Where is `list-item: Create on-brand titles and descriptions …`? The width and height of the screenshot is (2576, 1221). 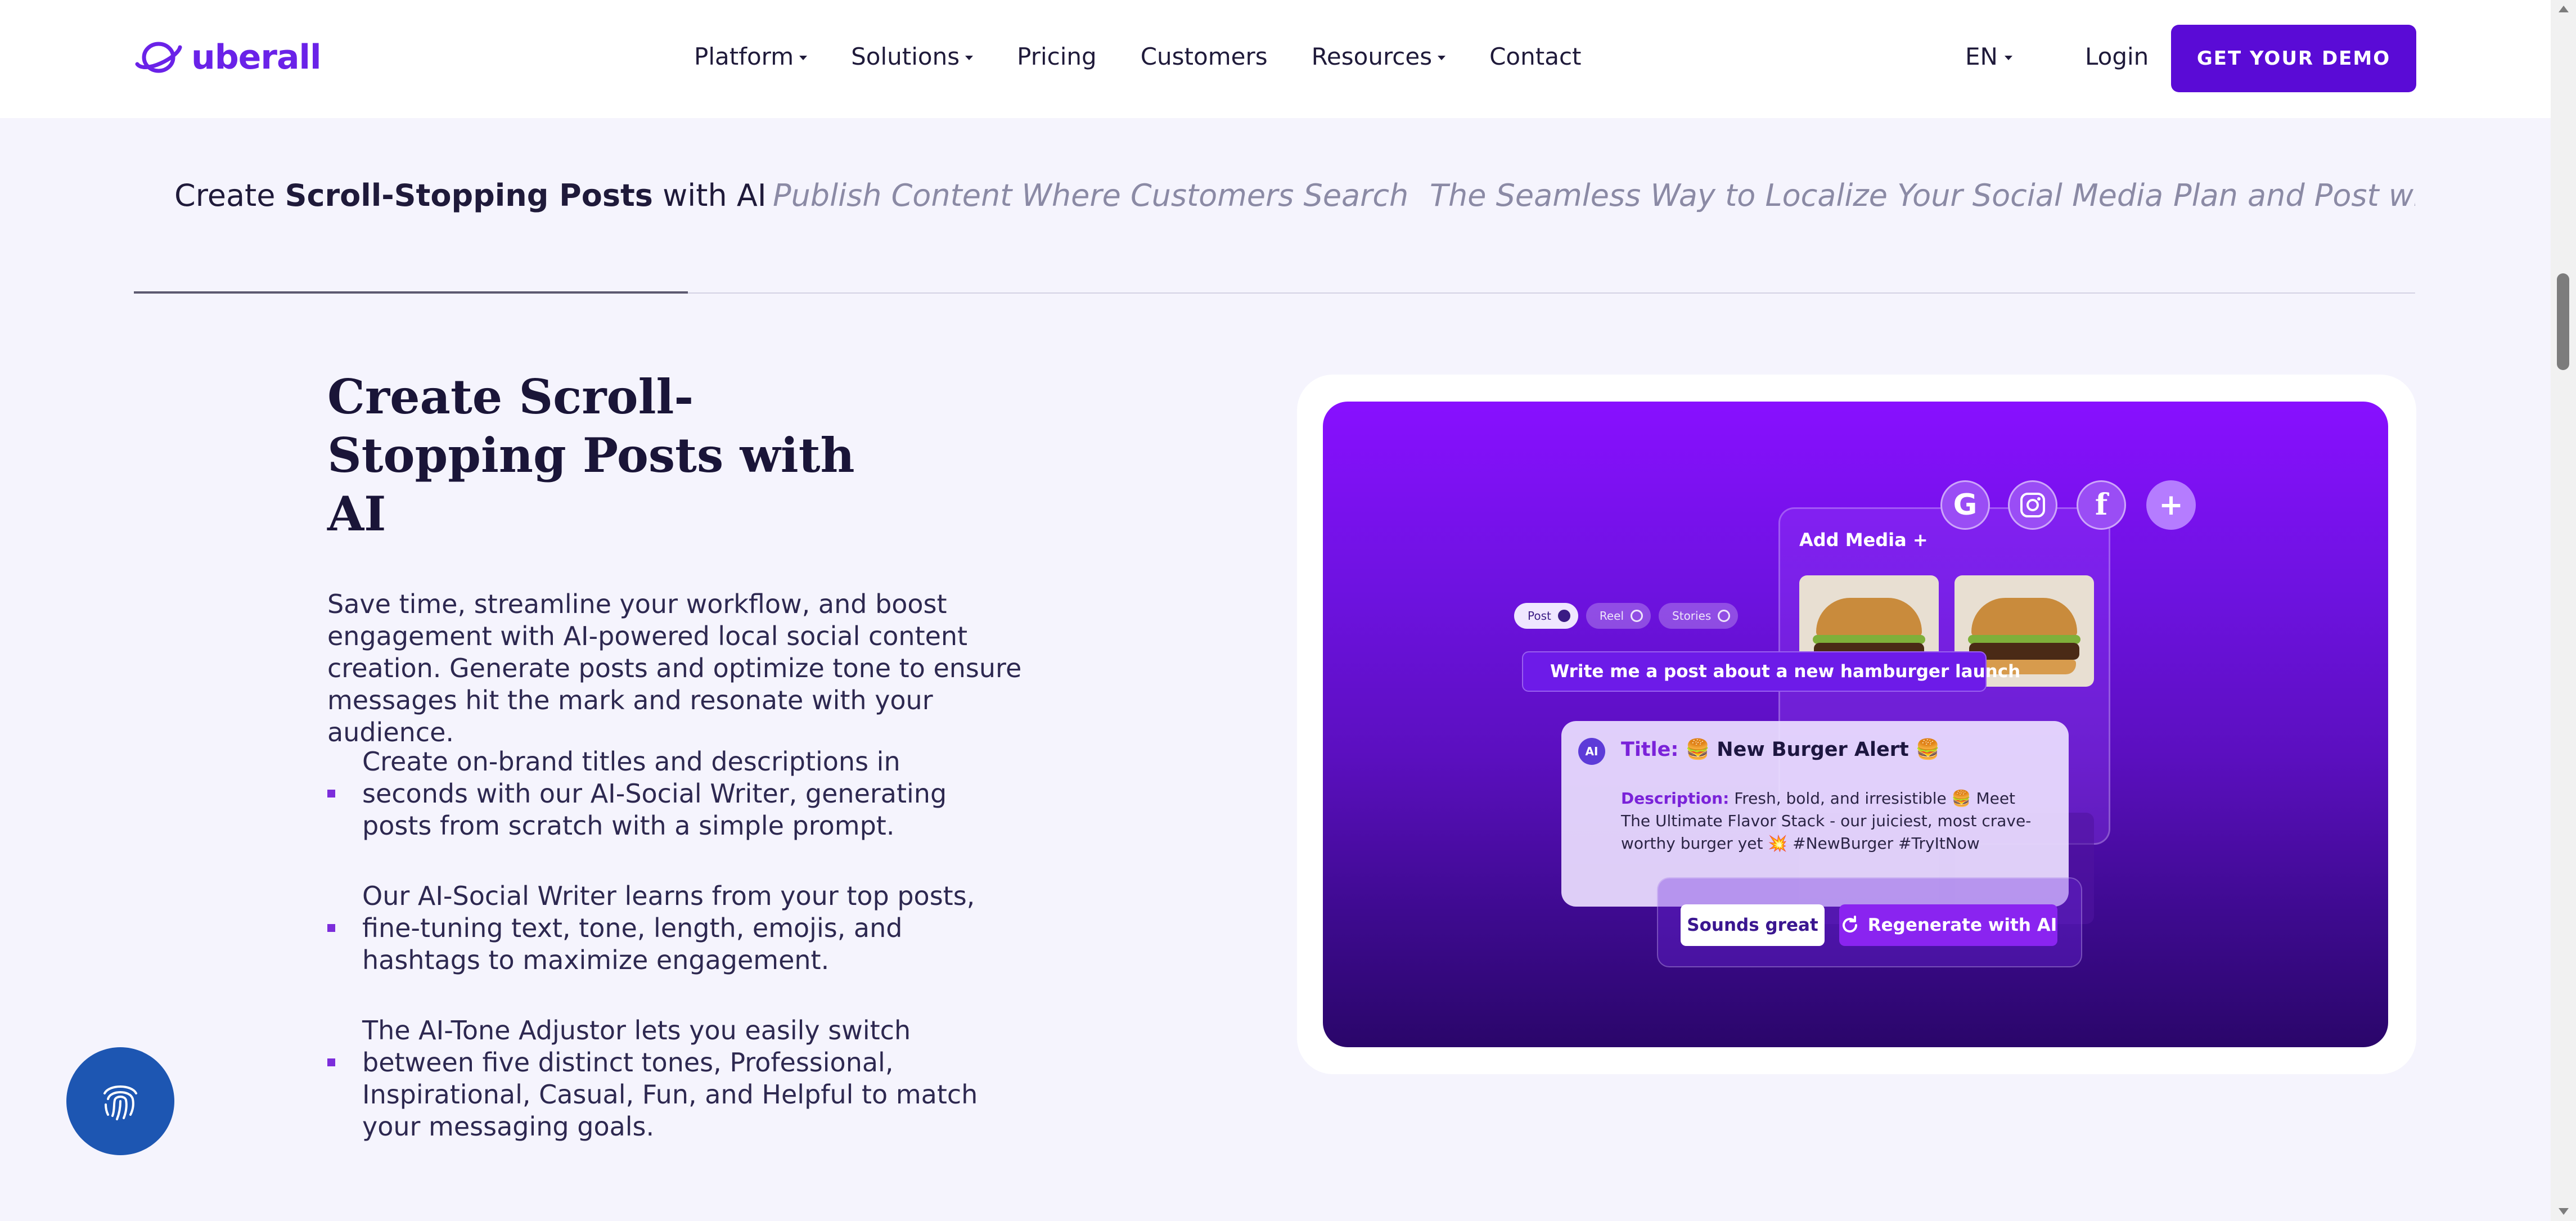 list-item: Create on-brand titles and descriptions … is located at coordinates (693, 794).